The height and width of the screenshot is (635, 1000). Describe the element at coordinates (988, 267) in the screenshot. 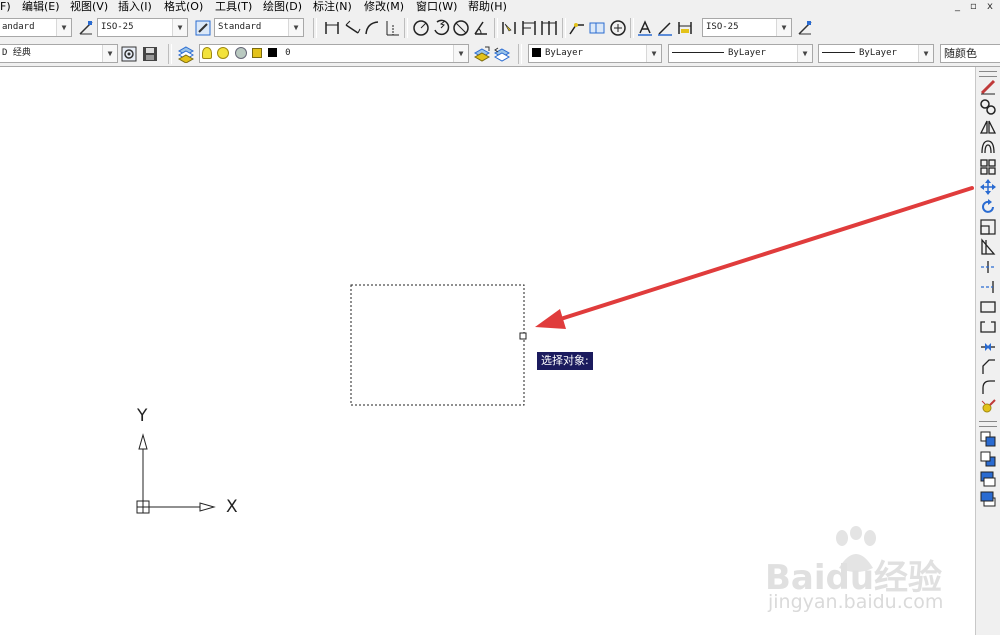

I see `trim-icon` at that location.